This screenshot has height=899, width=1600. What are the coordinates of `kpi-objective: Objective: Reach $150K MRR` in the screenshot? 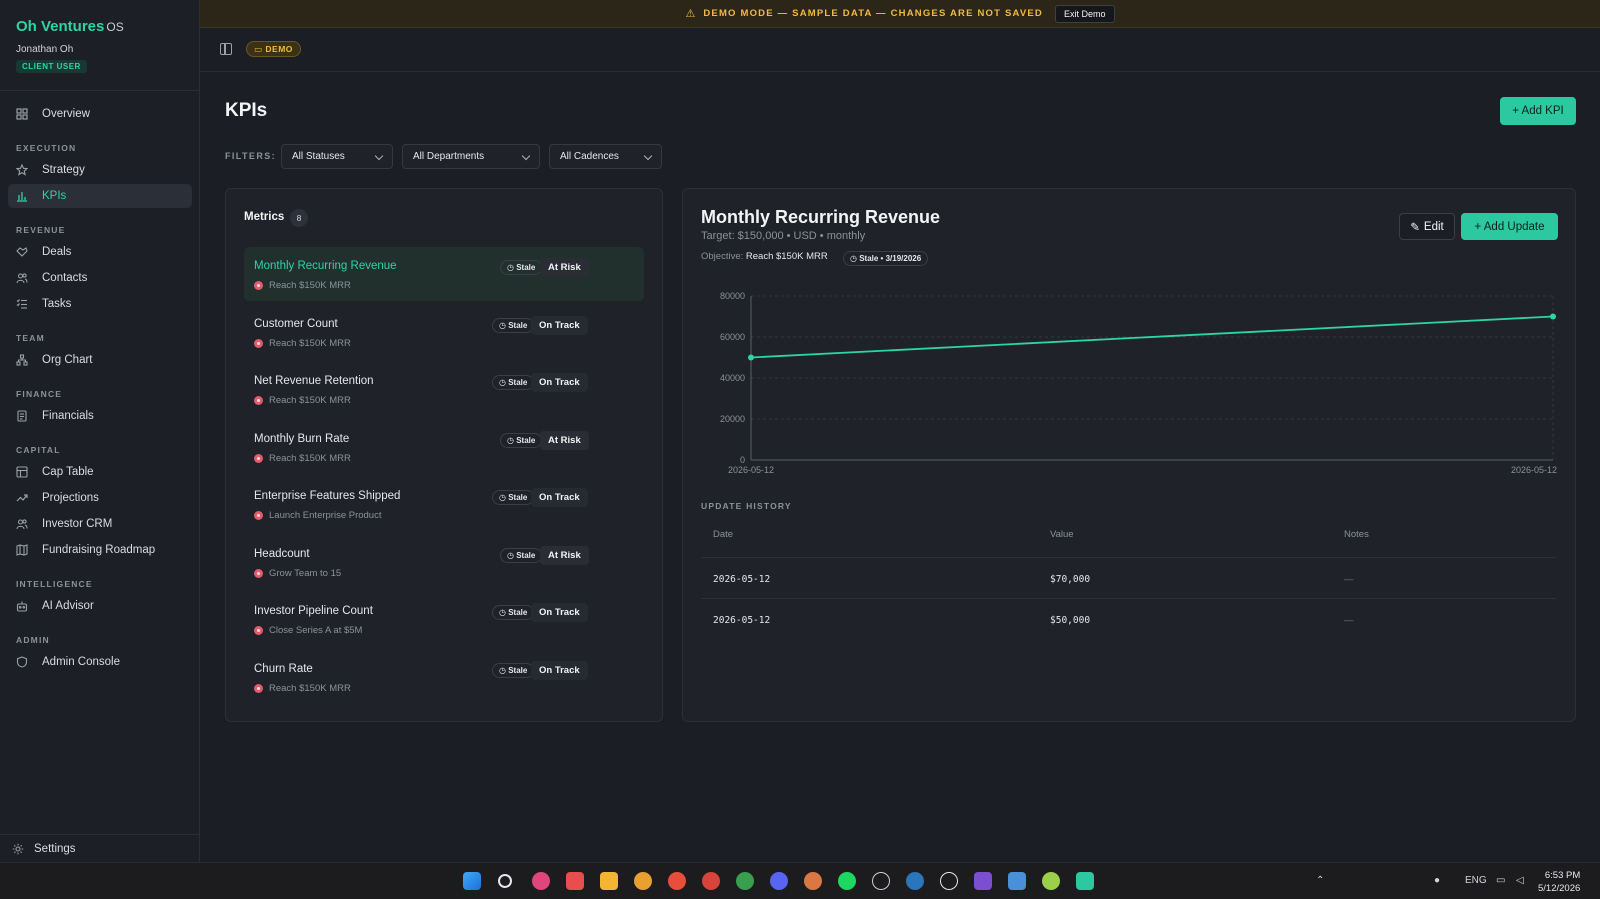 It's located at (764, 256).